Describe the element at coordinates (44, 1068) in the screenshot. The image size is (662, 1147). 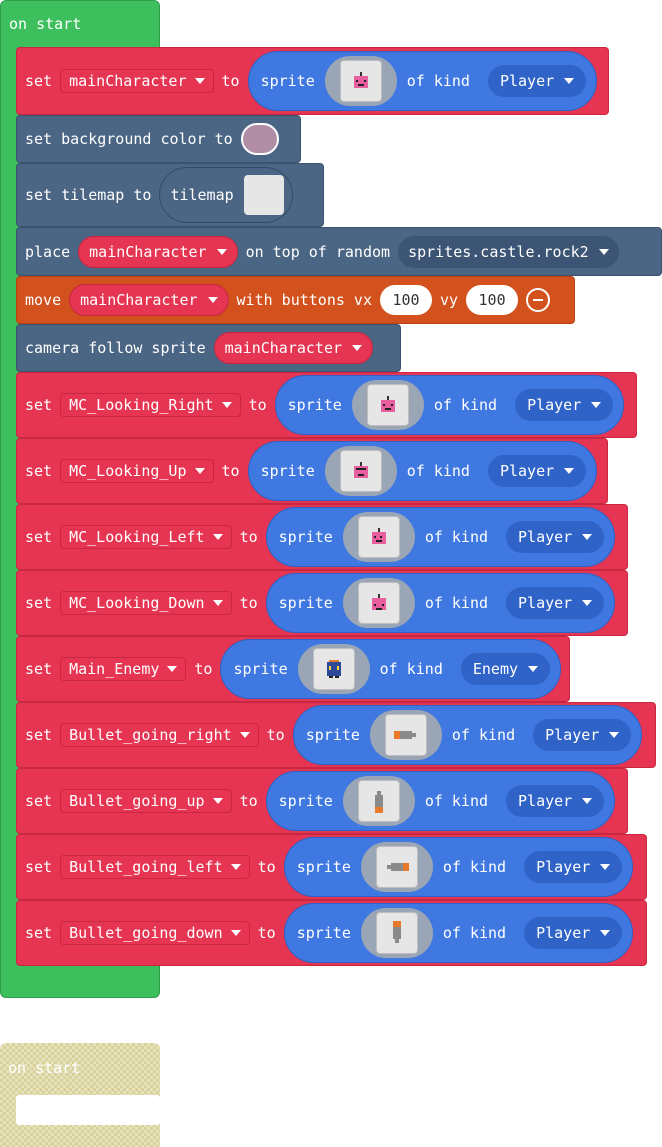
I see `disabled-on-start-label: on start` at that location.